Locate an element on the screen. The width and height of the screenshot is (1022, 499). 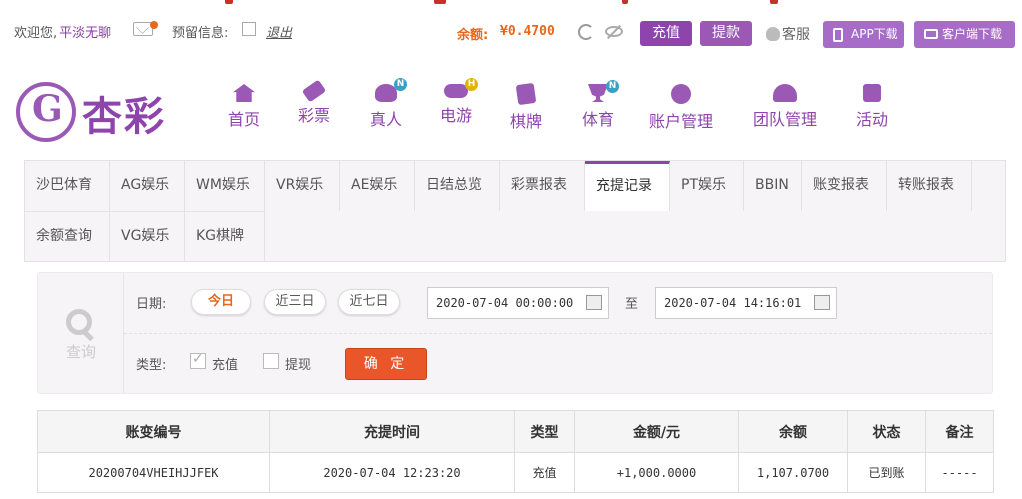
gift-icon is located at coordinates (872, 93).